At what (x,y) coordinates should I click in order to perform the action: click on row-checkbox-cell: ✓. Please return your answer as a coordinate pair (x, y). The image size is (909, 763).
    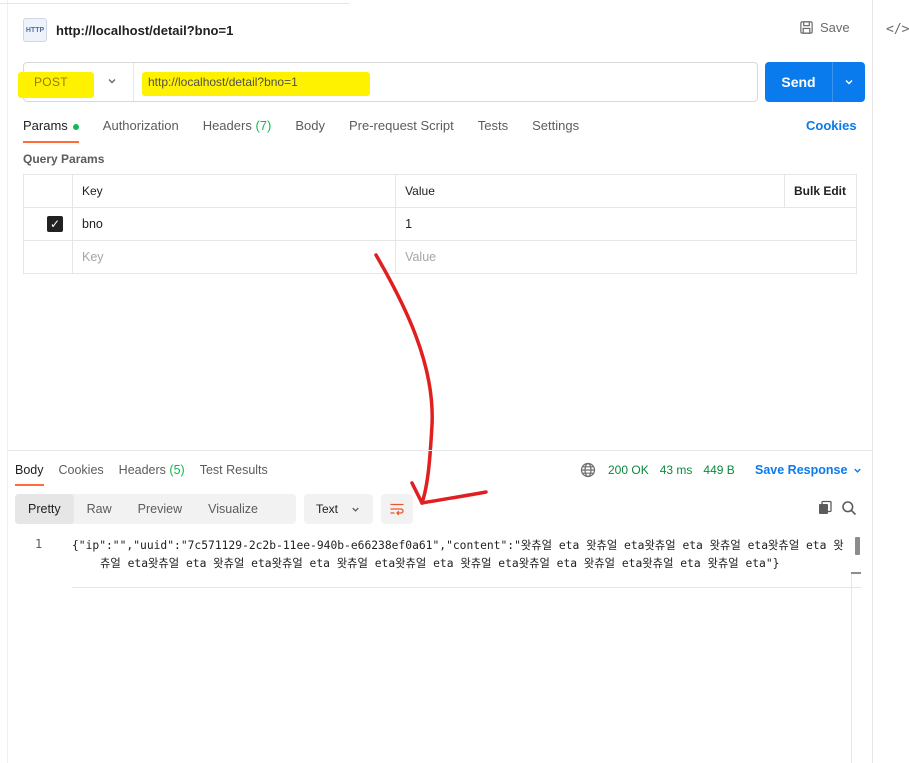
    Looking at the image, I should click on (48, 224).